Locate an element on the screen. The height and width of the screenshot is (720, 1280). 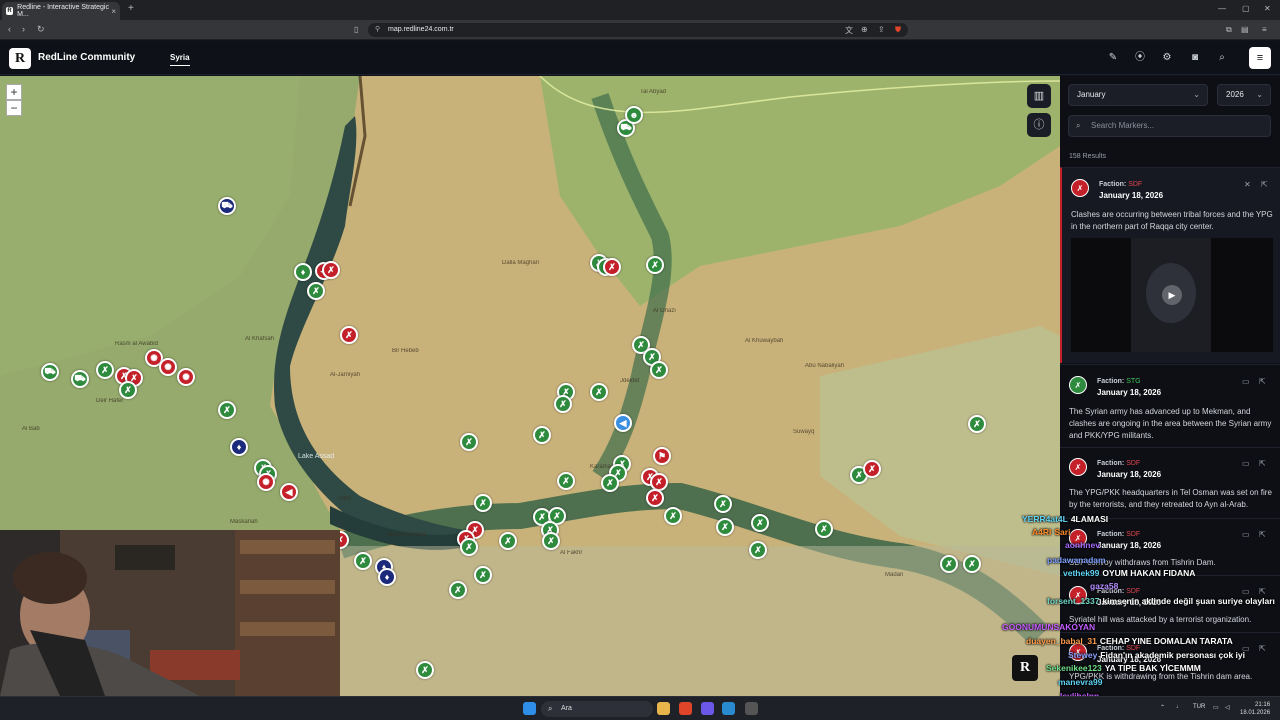
reload-icon: ↻ is located at coordinates (41, 29).